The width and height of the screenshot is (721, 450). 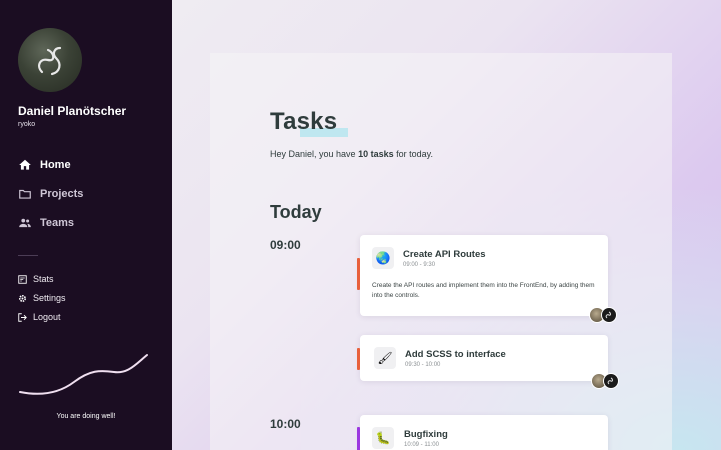 I want to click on avatar, so click(x=50, y=60).